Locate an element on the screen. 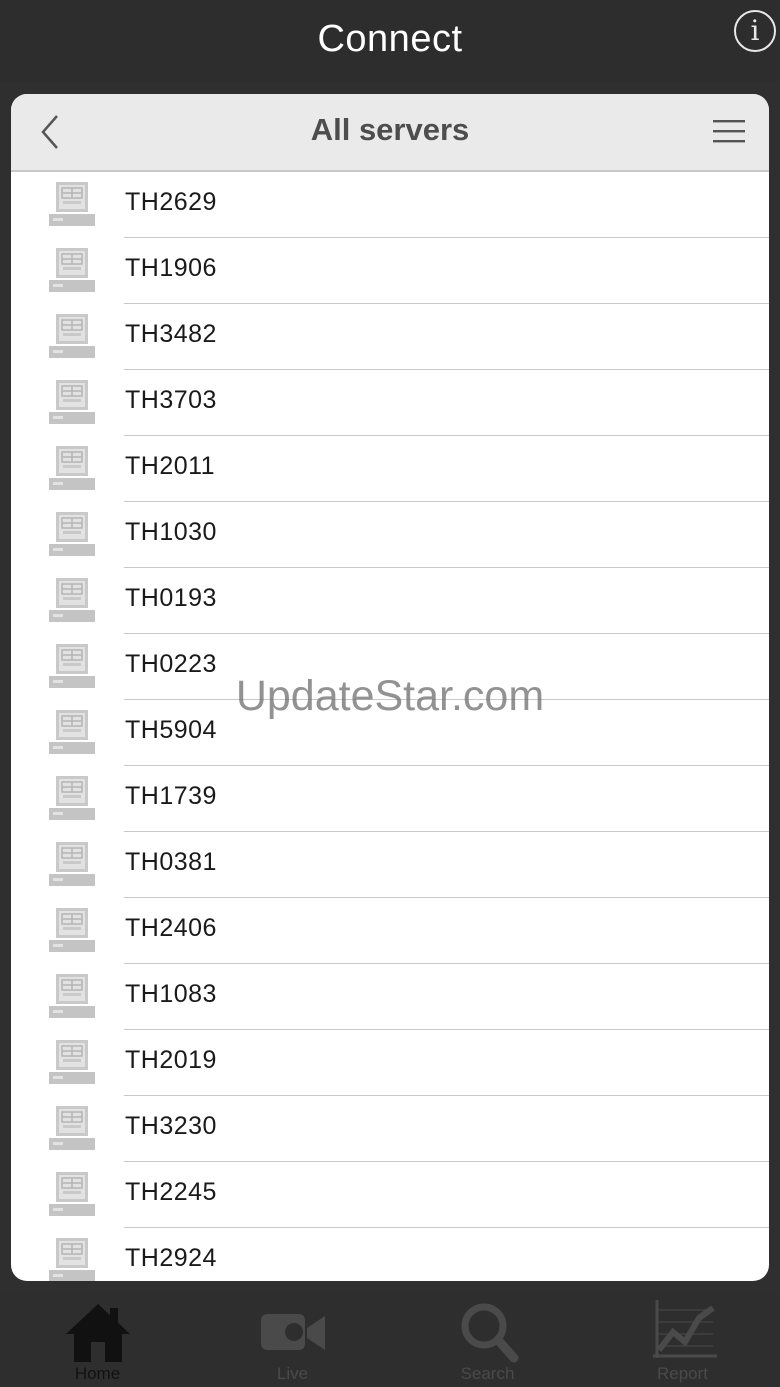  server-name: TH2406 is located at coordinates (171, 928).